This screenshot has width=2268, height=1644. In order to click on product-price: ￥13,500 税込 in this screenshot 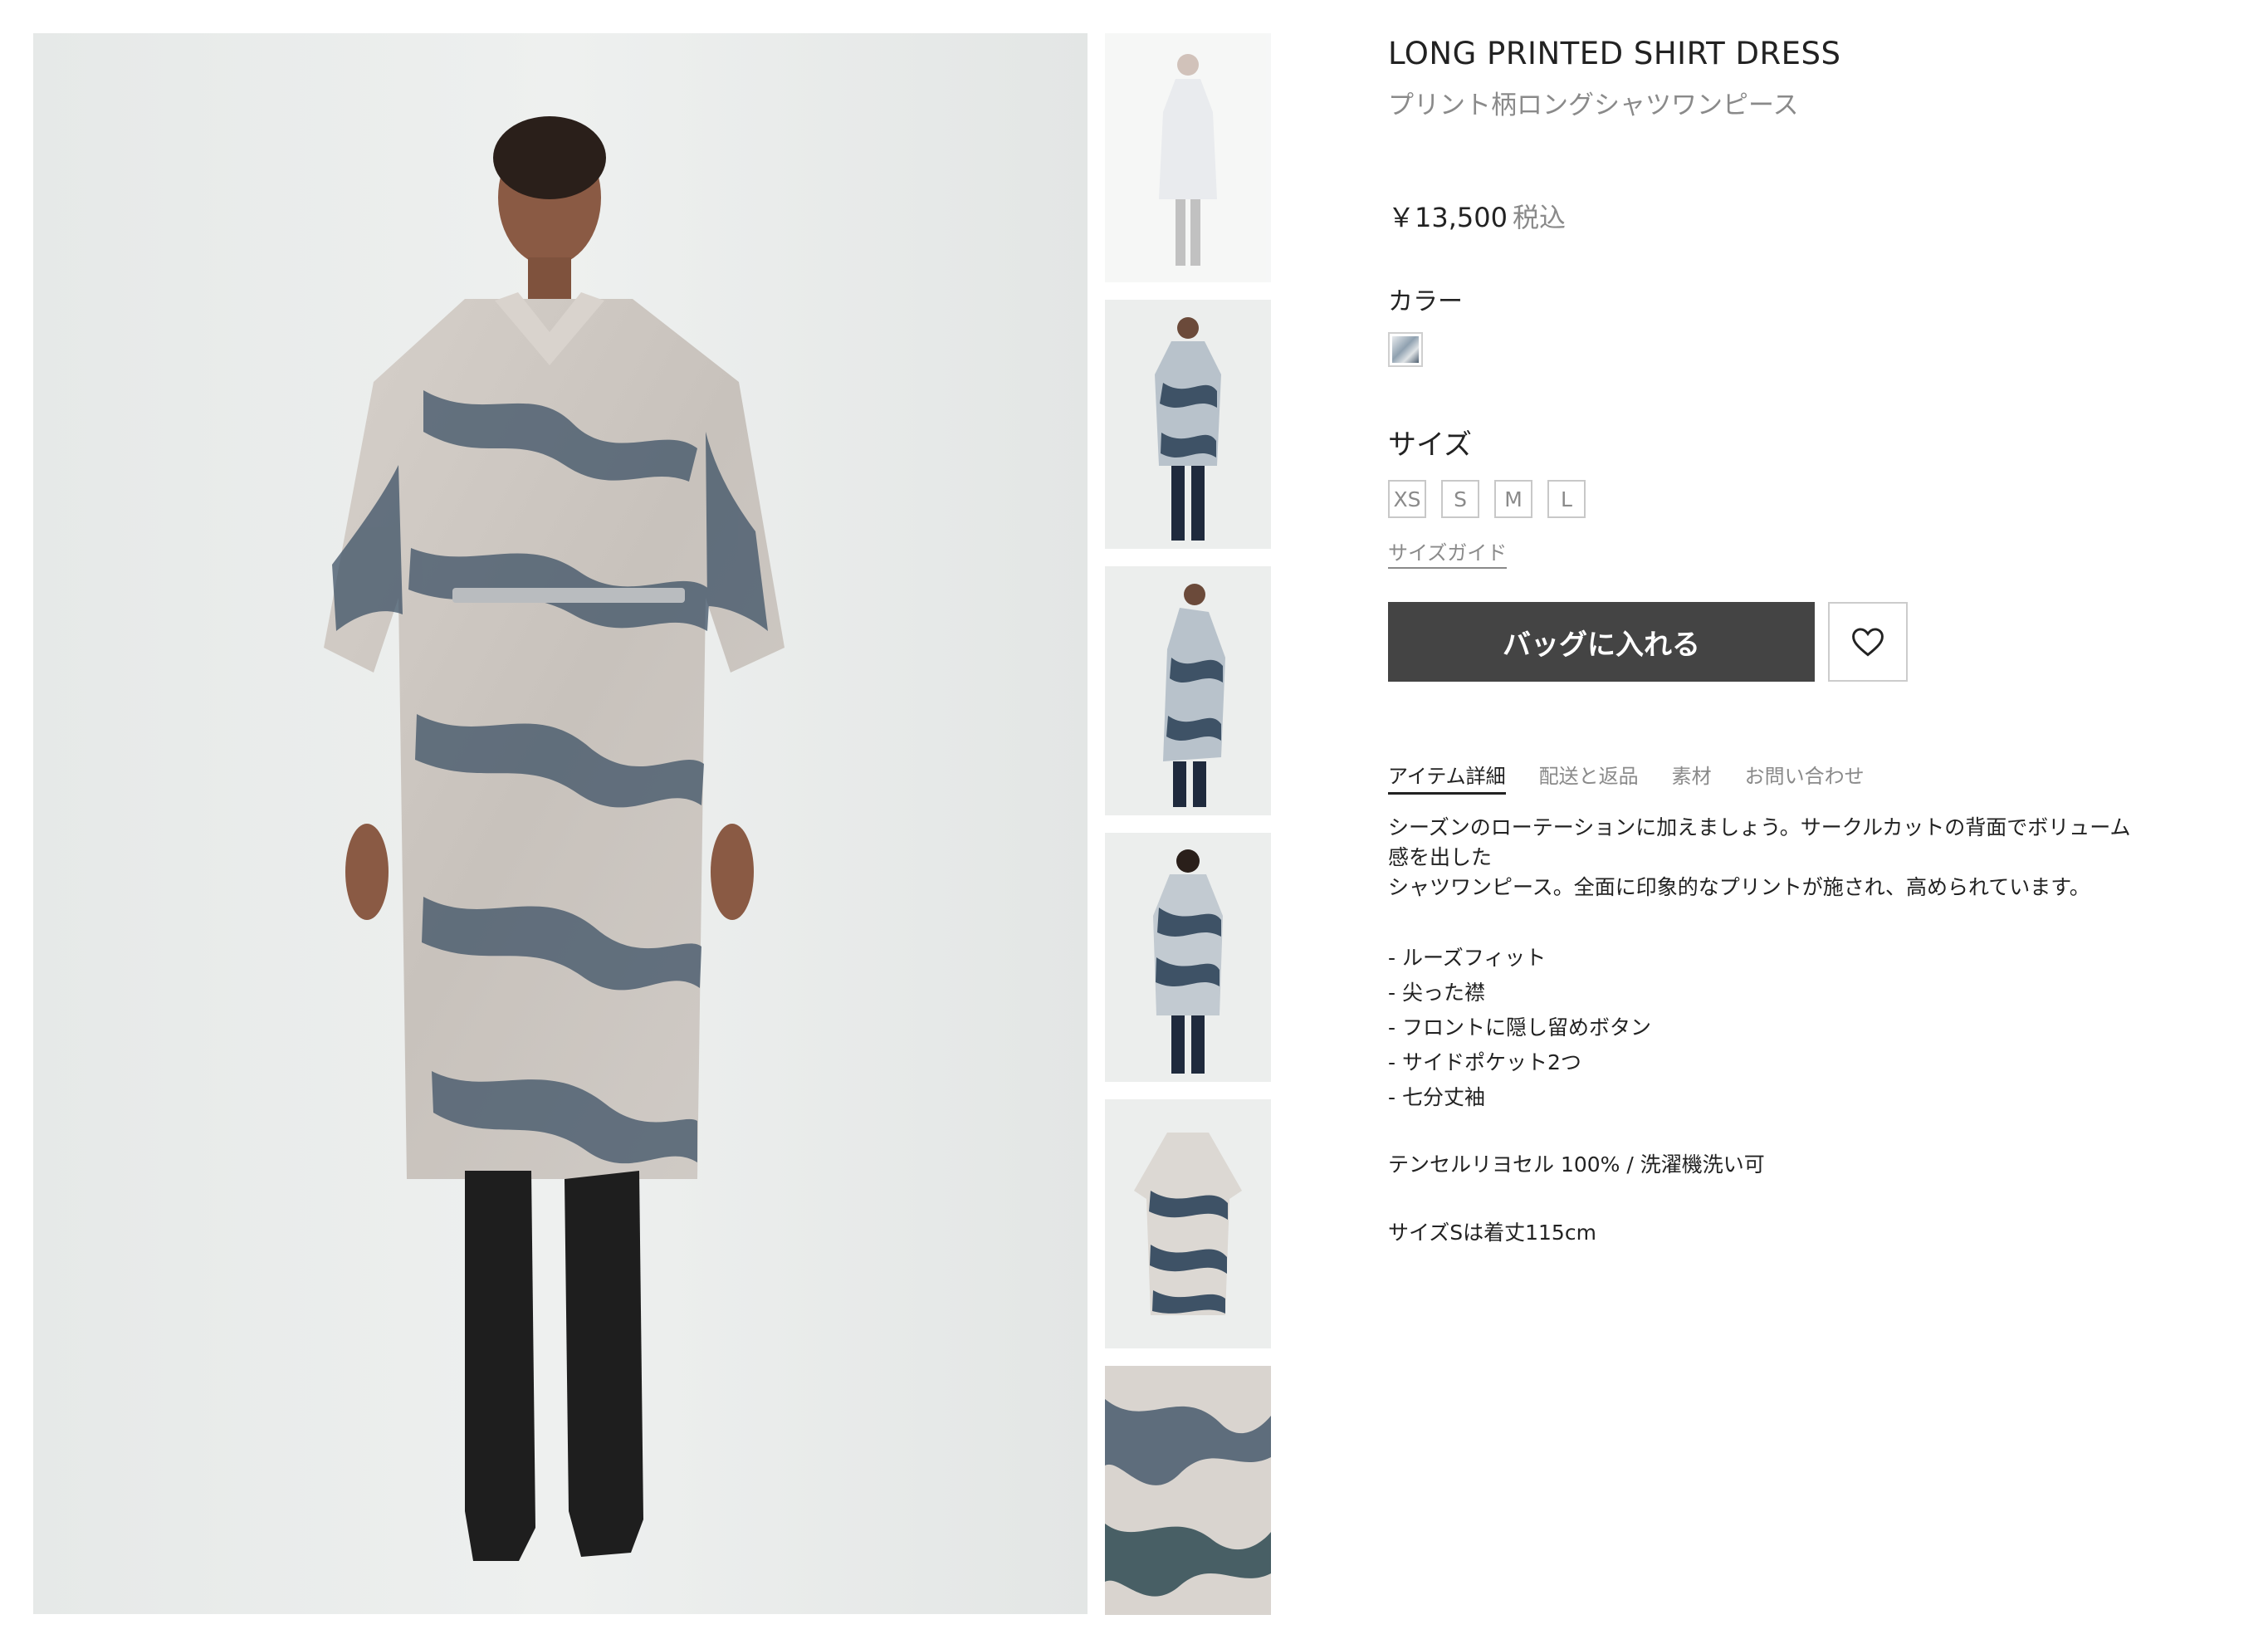, I will do `click(1761, 217)`.